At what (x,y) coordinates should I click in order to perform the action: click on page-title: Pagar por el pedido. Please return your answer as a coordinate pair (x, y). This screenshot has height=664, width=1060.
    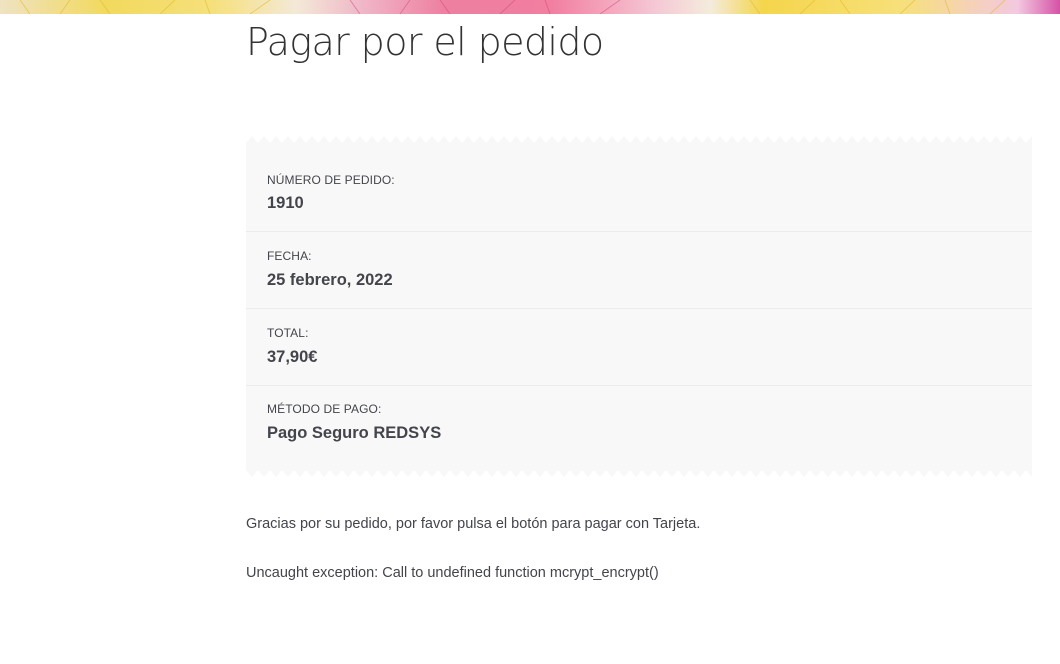
    Looking at the image, I should click on (425, 42).